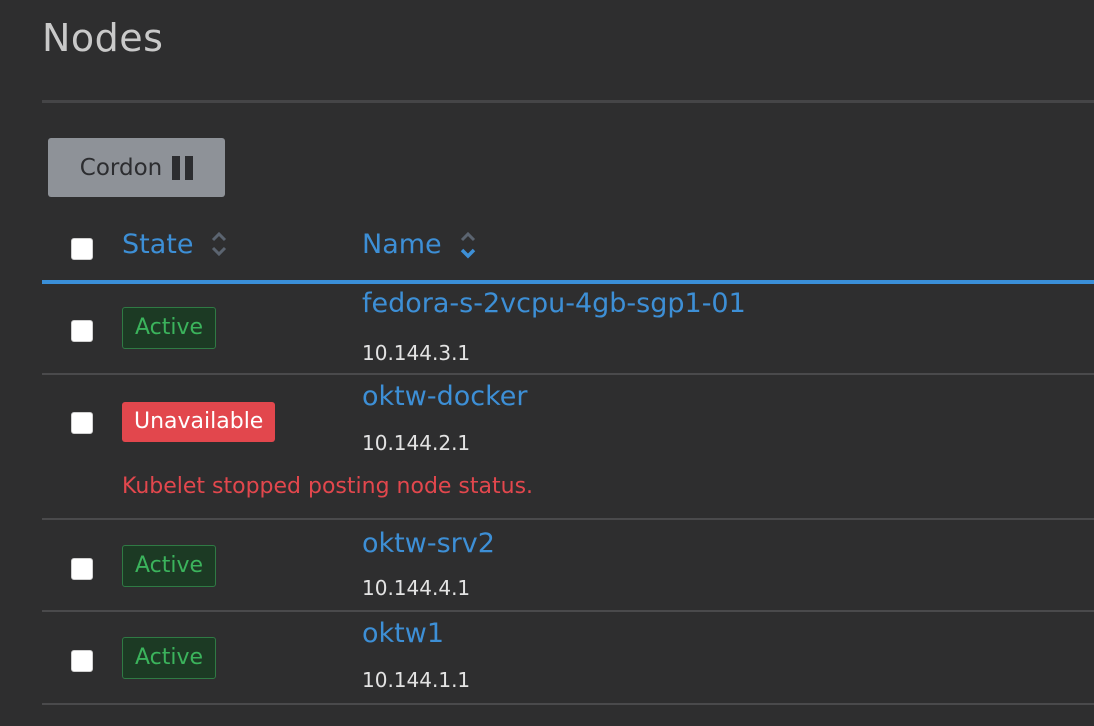  What do you see at coordinates (554, 303) in the screenshot?
I see `node-name-link: fedora-s-2vcpu-4gb-sgp1-01` at bounding box center [554, 303].